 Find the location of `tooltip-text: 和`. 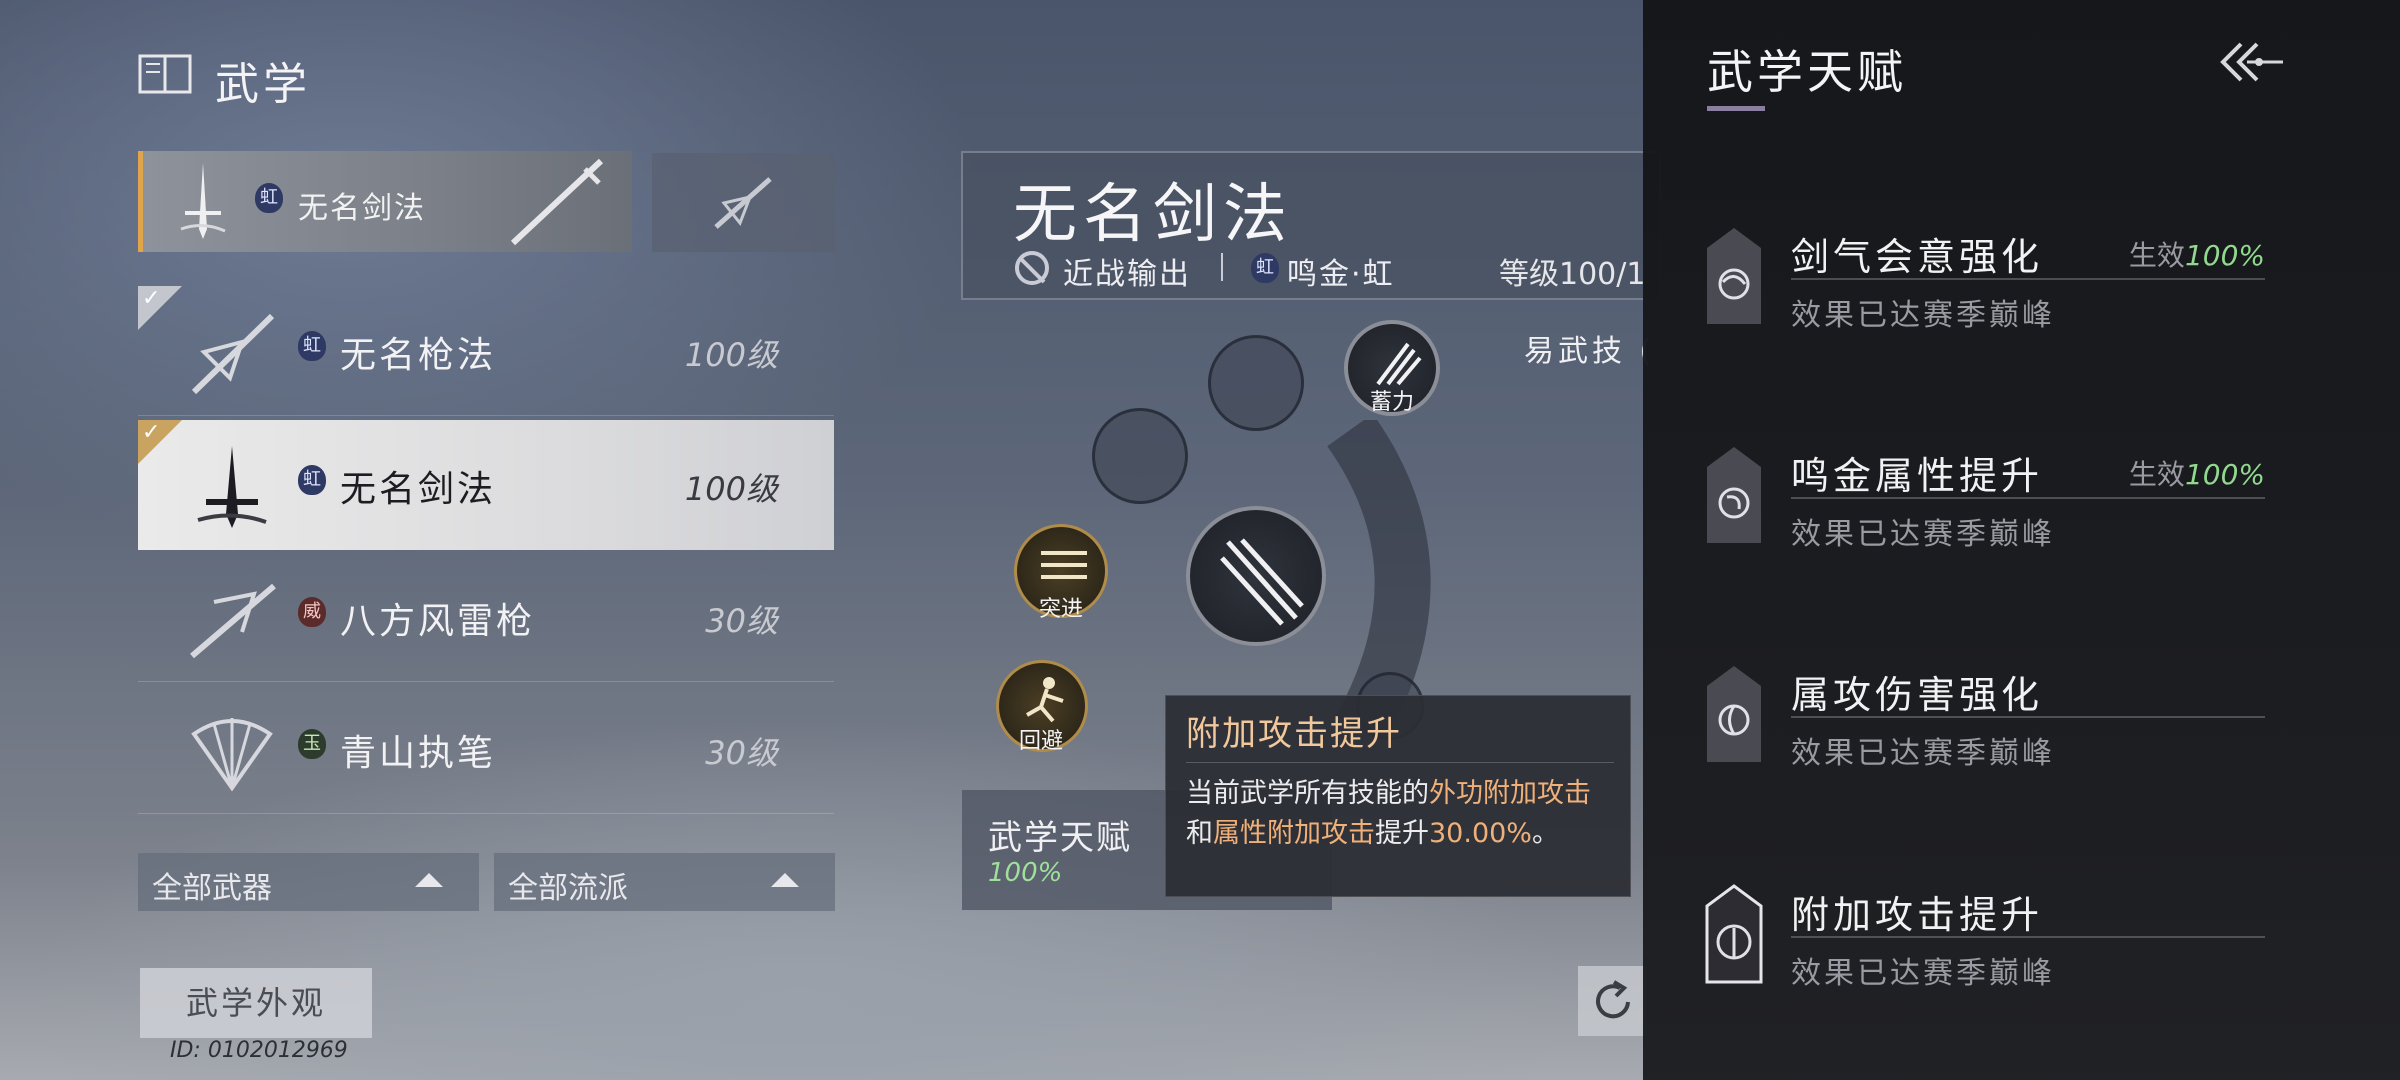

tooltip-text: 和 is located at coordinates (1199, 833).